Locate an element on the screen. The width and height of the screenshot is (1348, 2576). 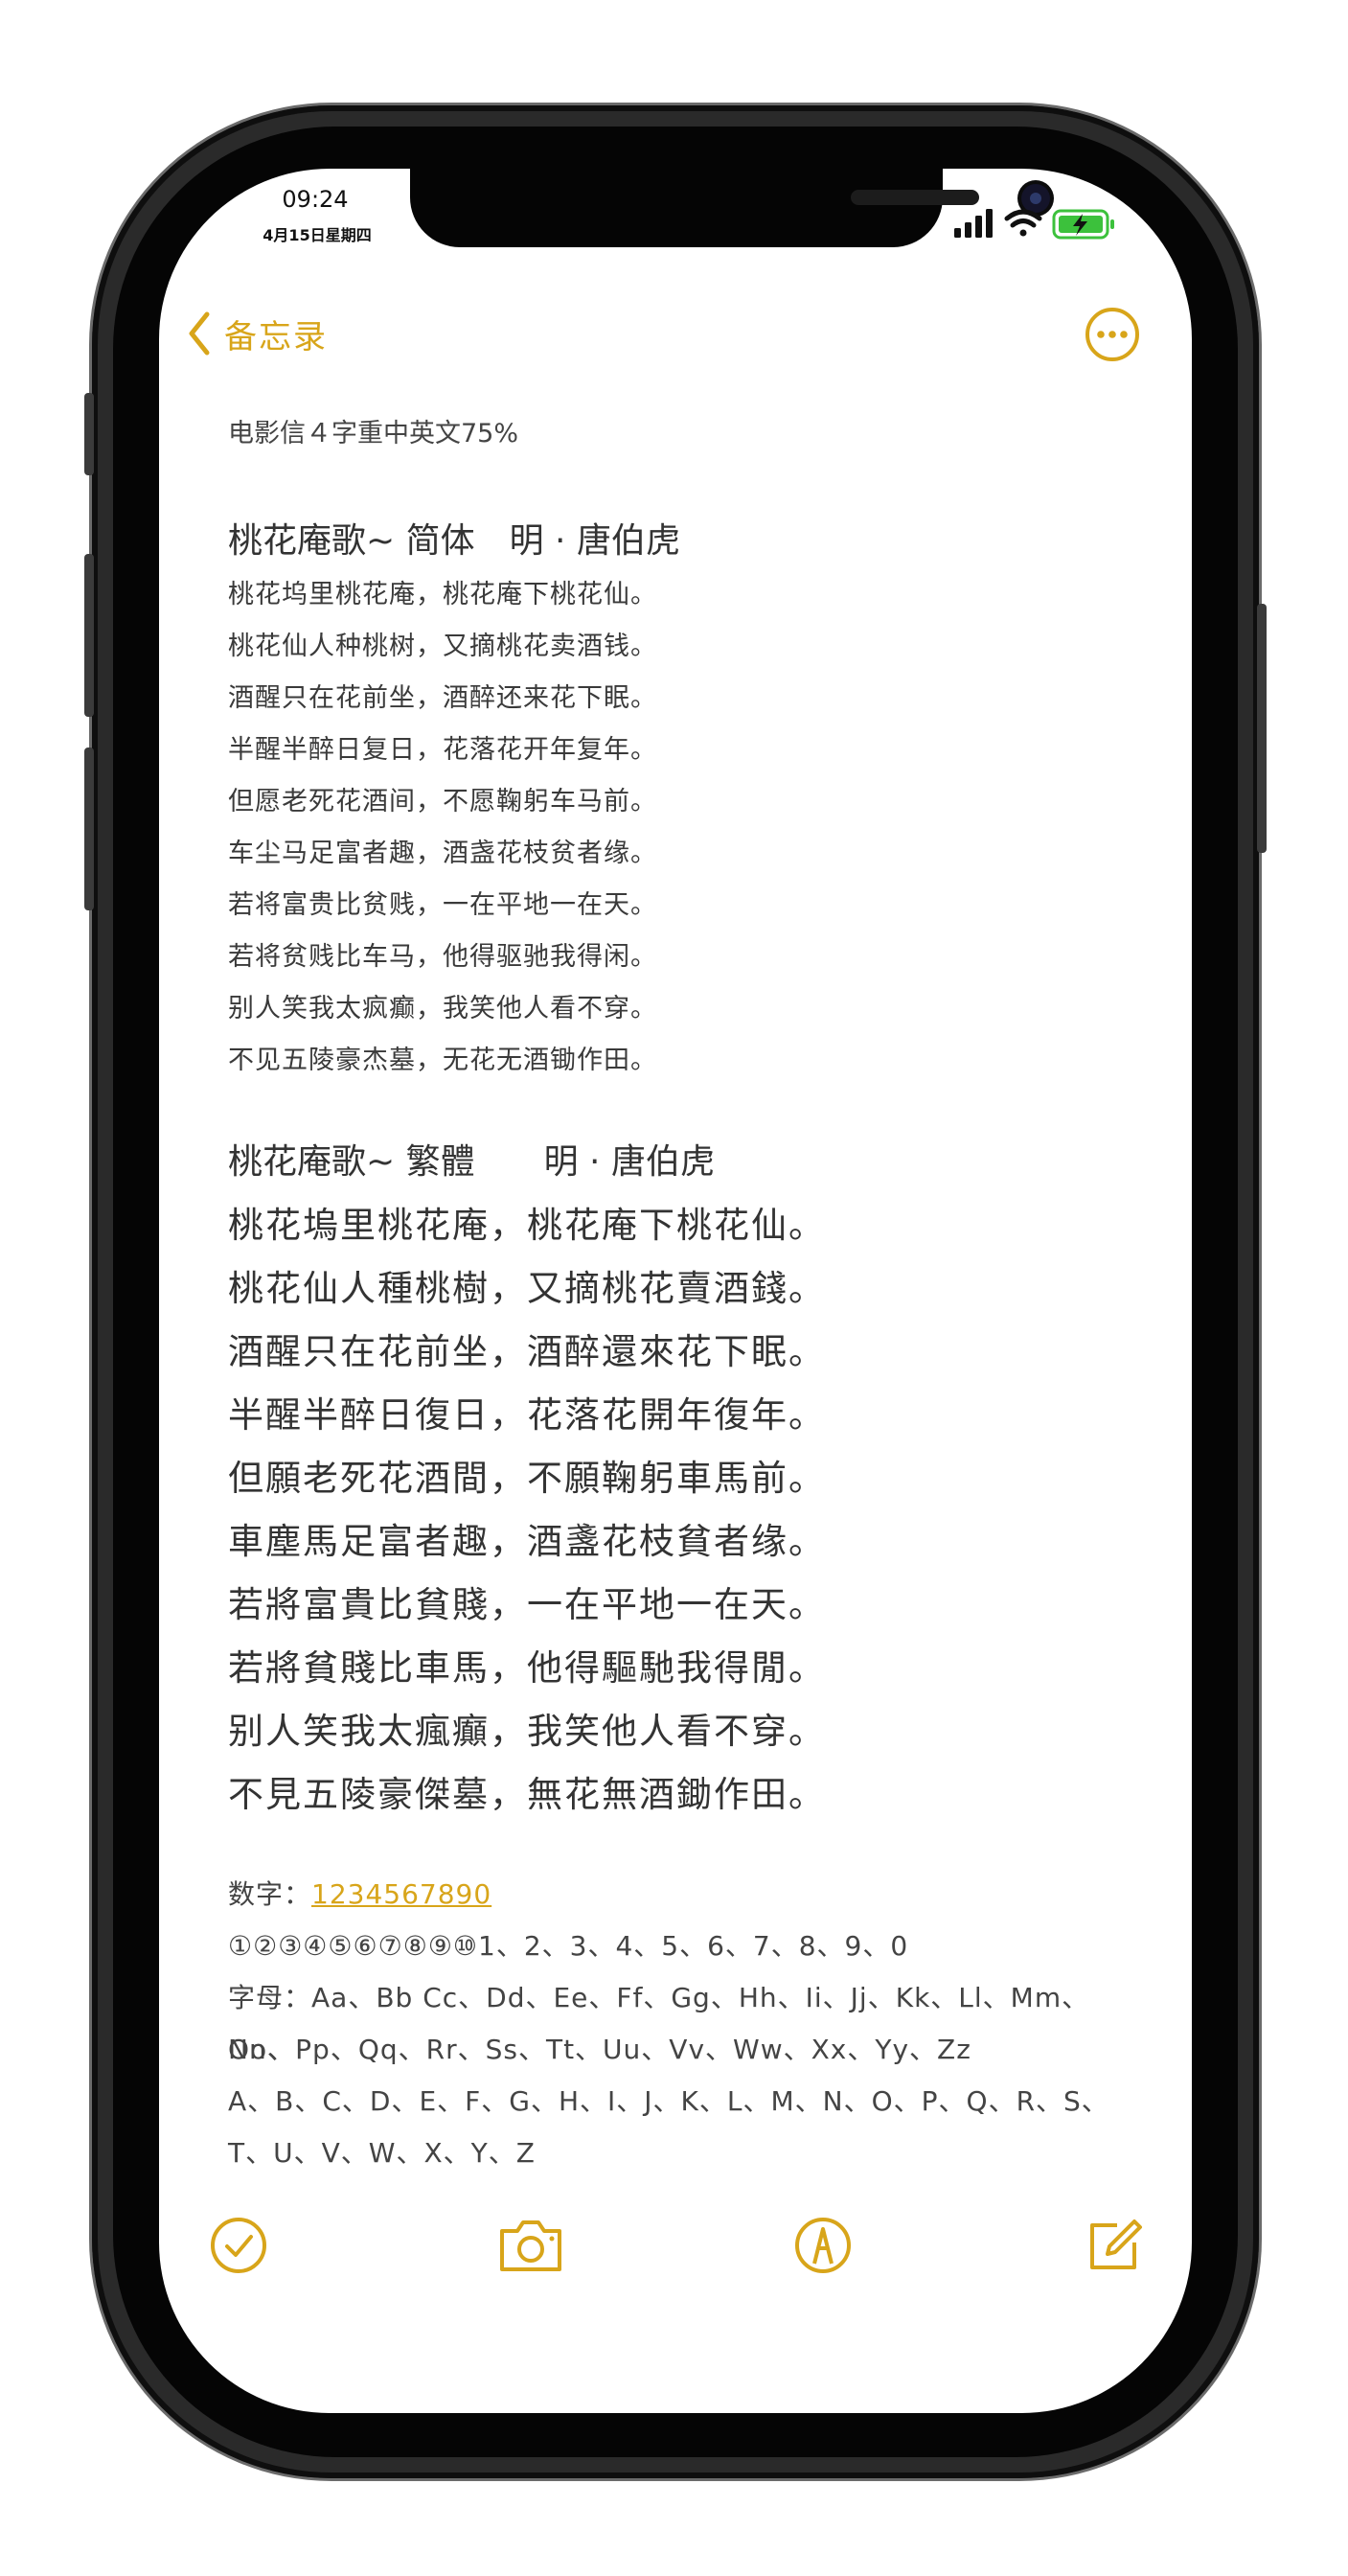
poem-line: 若将贫贱比车马，他得驱驰我得闲。 is located at coordinates (442, 957).